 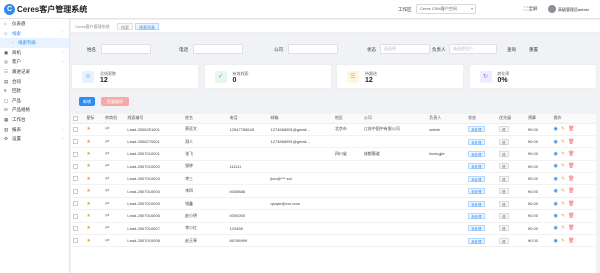 What do you see at coordinates (34, 130) in the screenshot?
I see `sidebar-item: ▥ 报表 ⌄` at bounding box center [34, 130].